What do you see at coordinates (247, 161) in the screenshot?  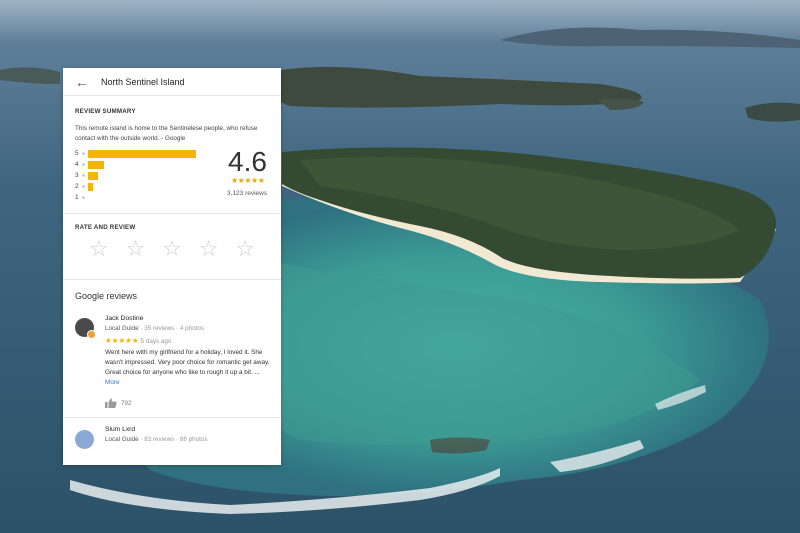 I see `average-rating: 4.6` at bounding box center [247, 161].